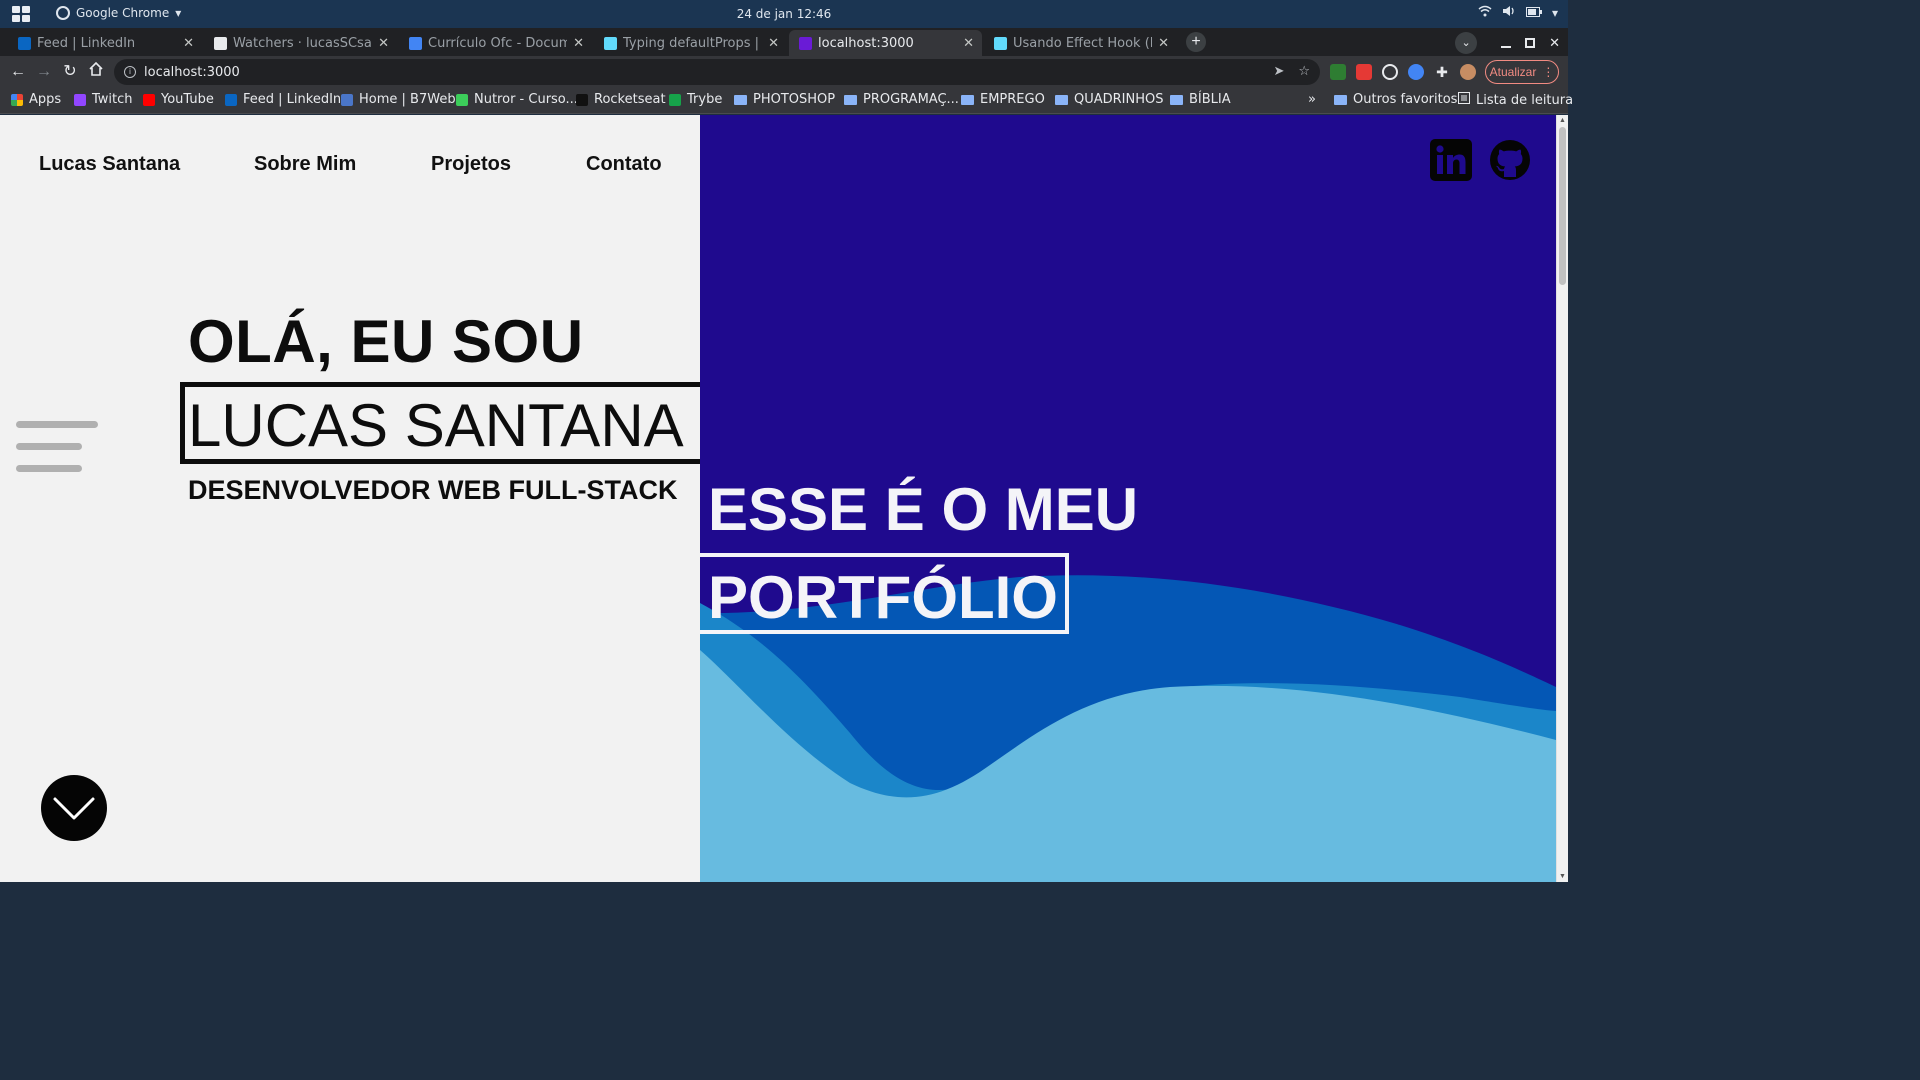  I want to click on tab-title: Feed | LinkedIn, so click(86, 43).